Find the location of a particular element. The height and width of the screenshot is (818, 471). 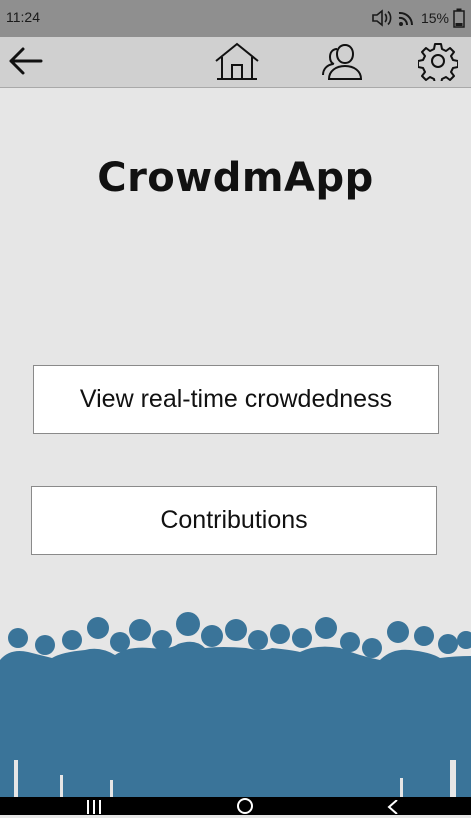

home-icon is located at coordinates (237, 63).